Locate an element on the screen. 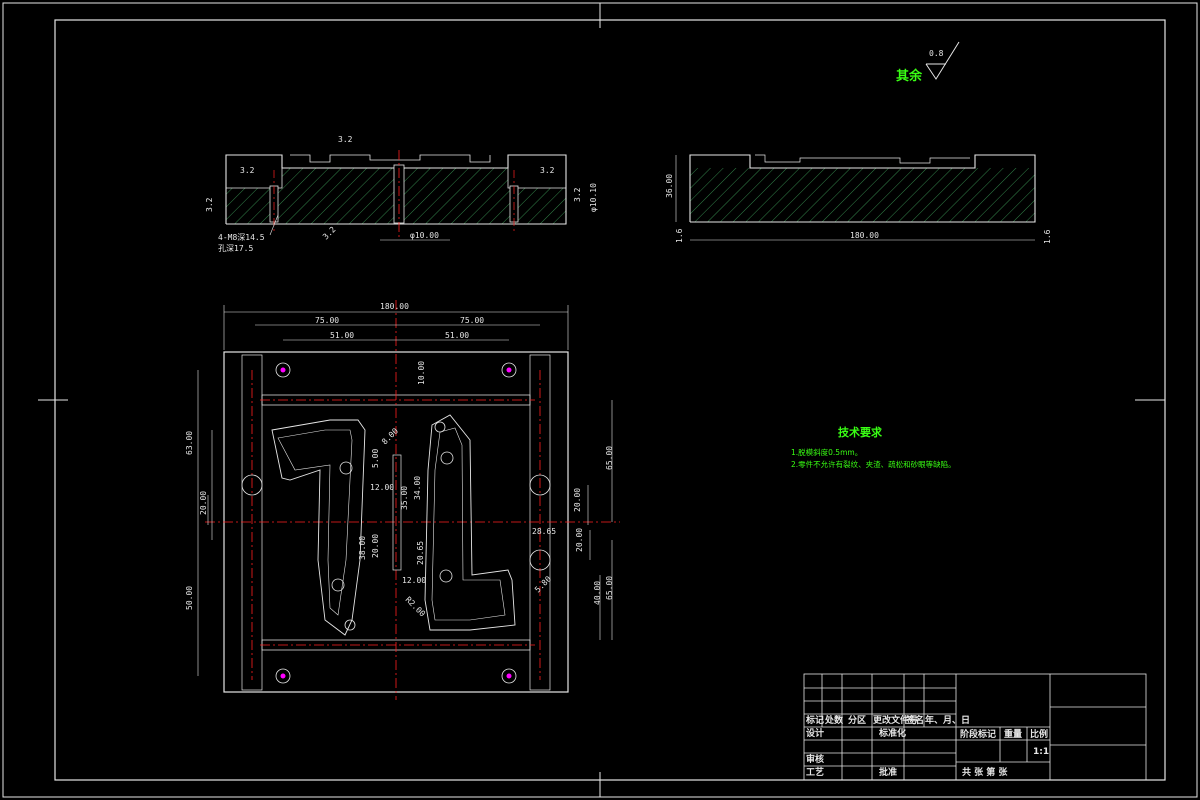 Image resolution: width=1200 pixels, height=800 pixels. plan-dim-f: 20.65 is located at coordinates (420, 553).